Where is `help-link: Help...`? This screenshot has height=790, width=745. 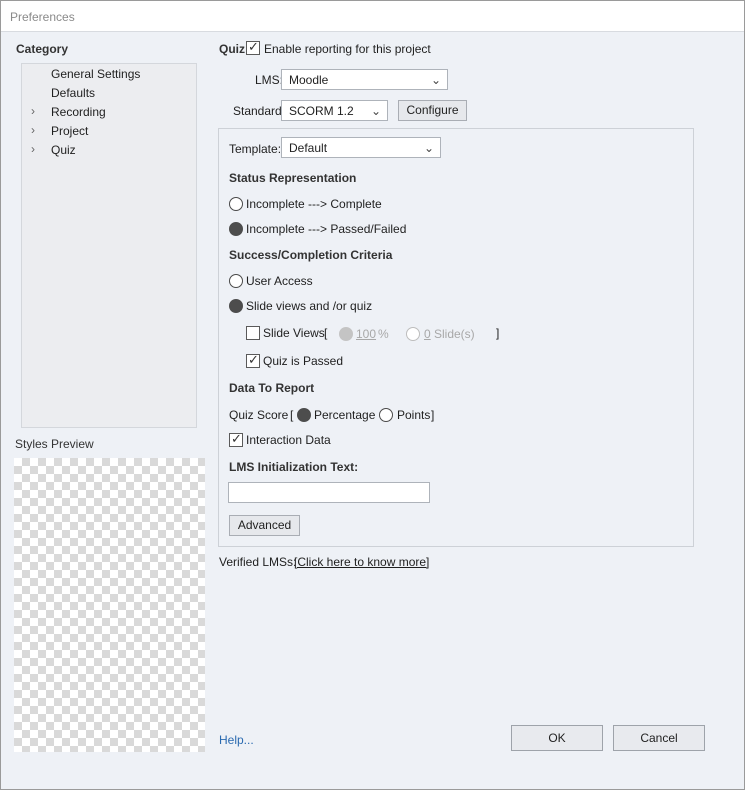 help-link: Help... is located at coordinates (236, 740).